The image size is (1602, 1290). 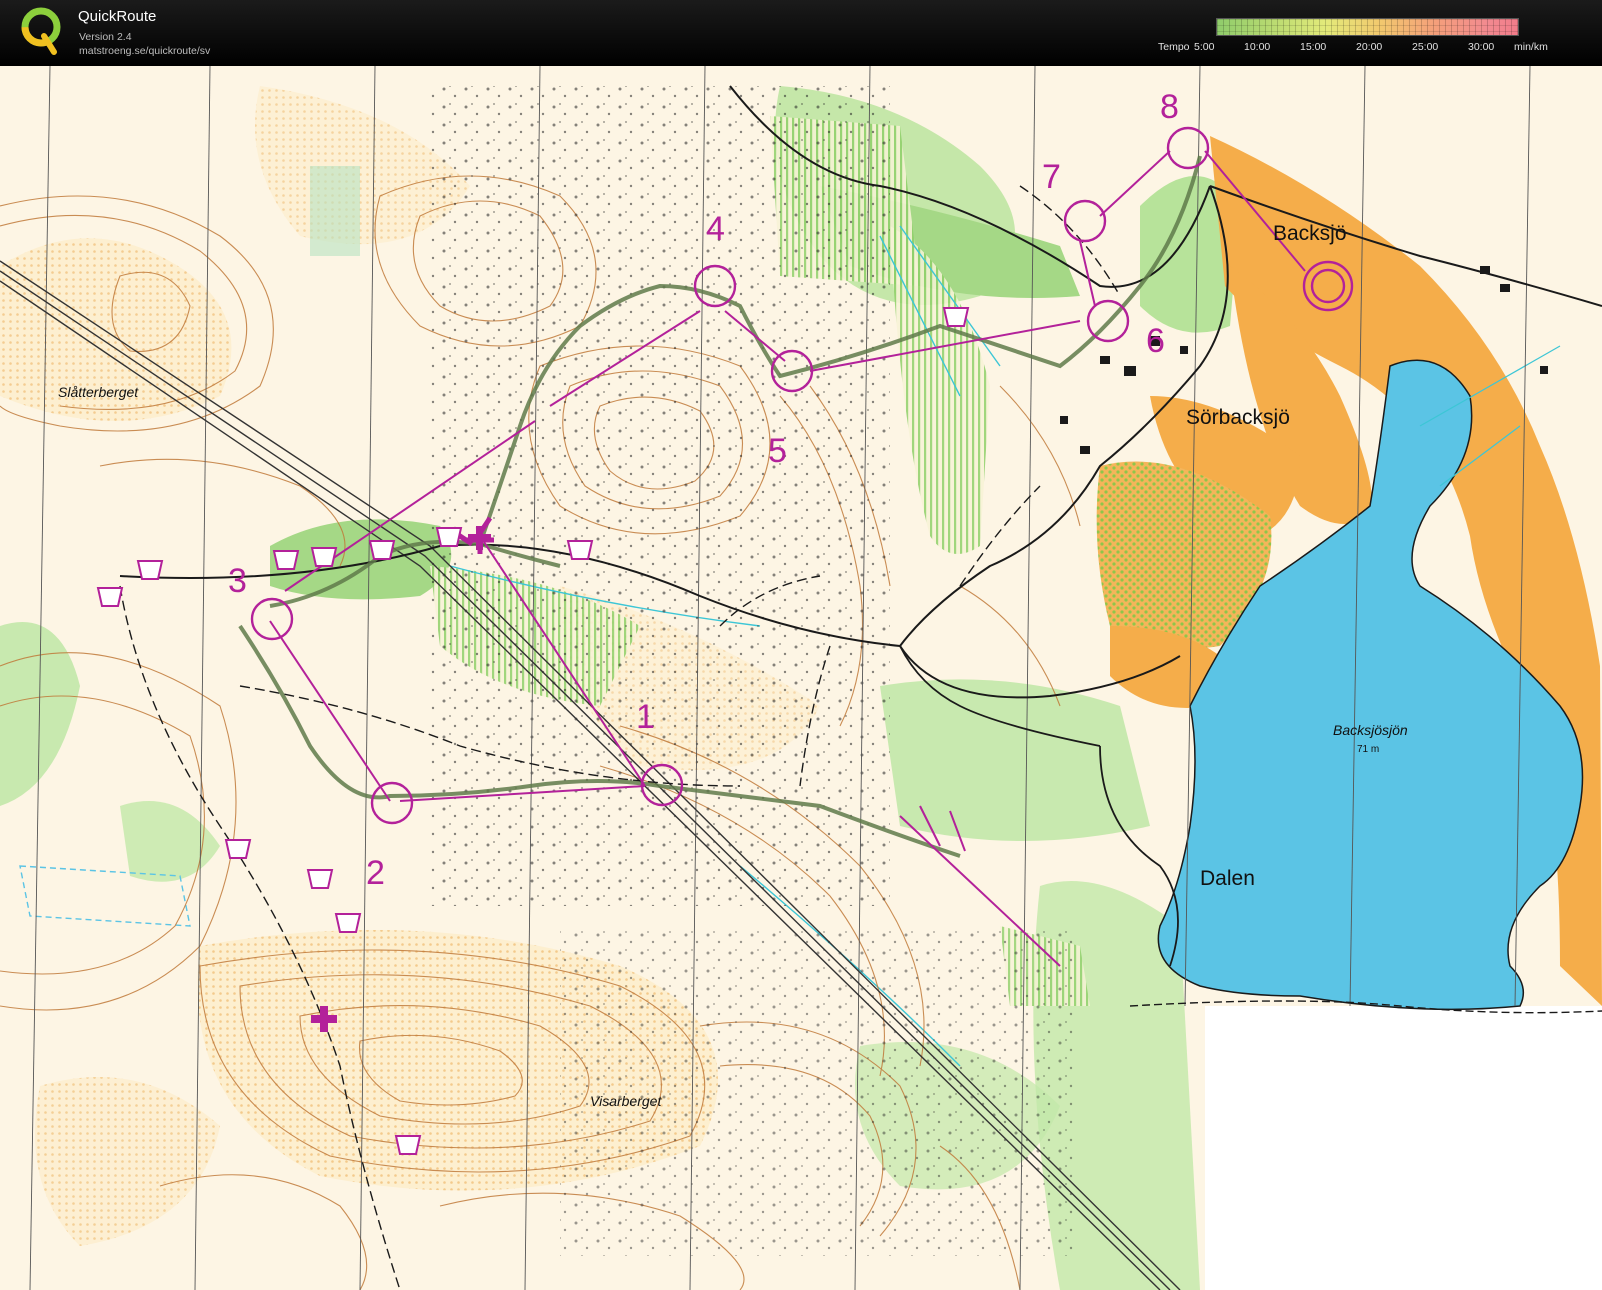 I want to click on place-name-dalen: Dalen, so click(x=1227, y=878).